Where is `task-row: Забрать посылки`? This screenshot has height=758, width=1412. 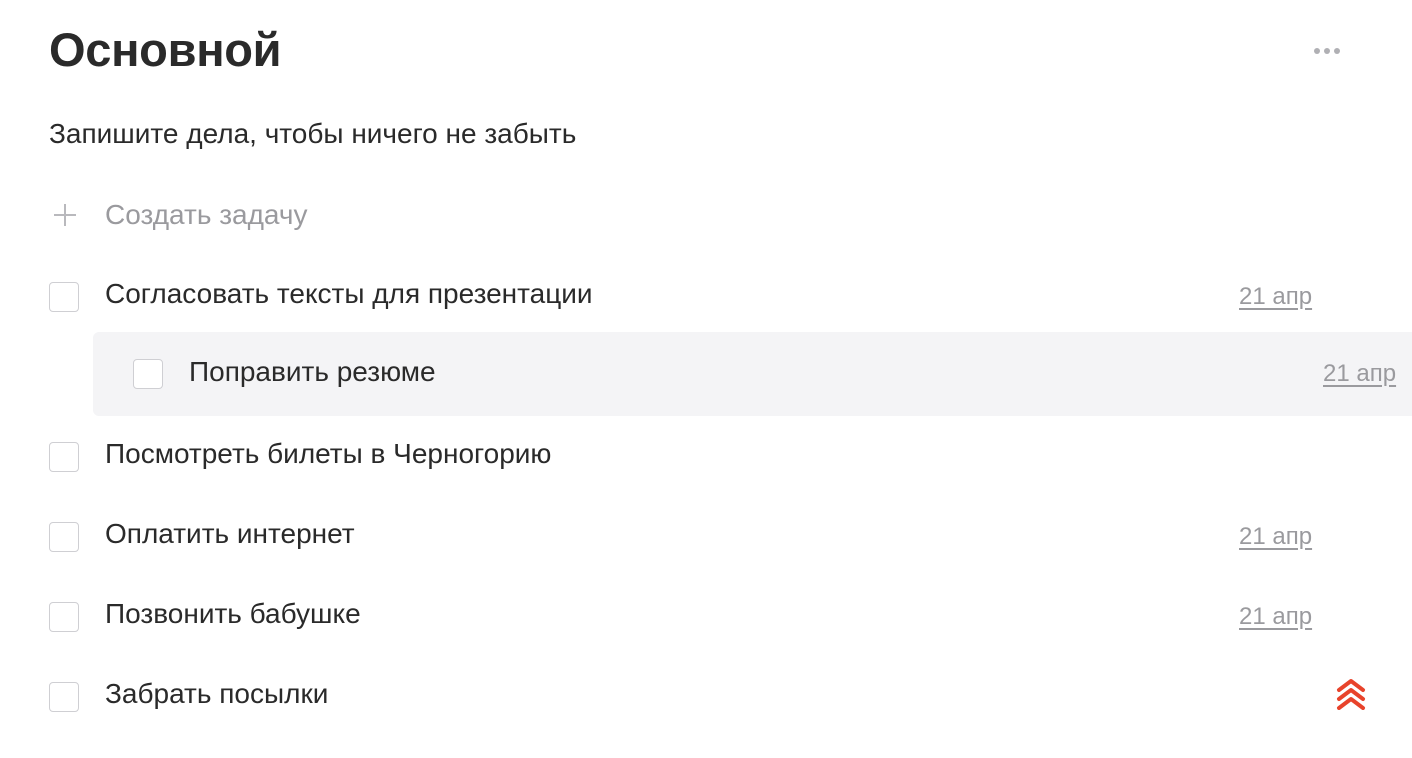 task-row: Забрать посылки is located at coordinates (706, 696).